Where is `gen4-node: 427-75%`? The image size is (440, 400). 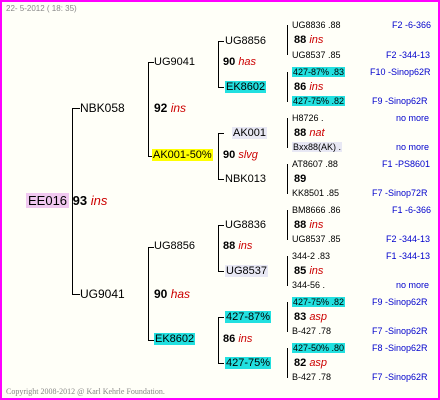 gen4-node: 427-75% is located at coordinates (248, 363).